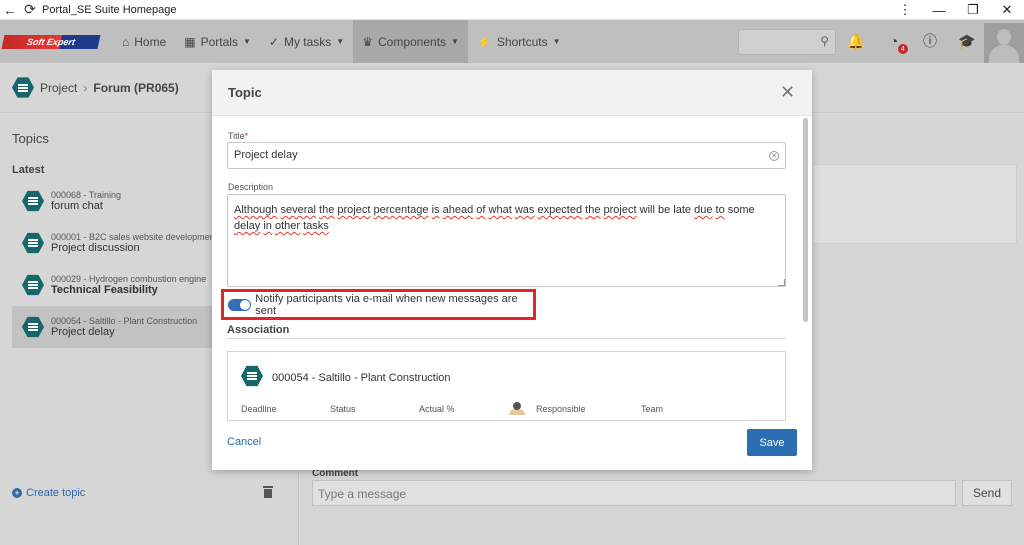  I want to click on plus-icon: +, so click(17, 493).